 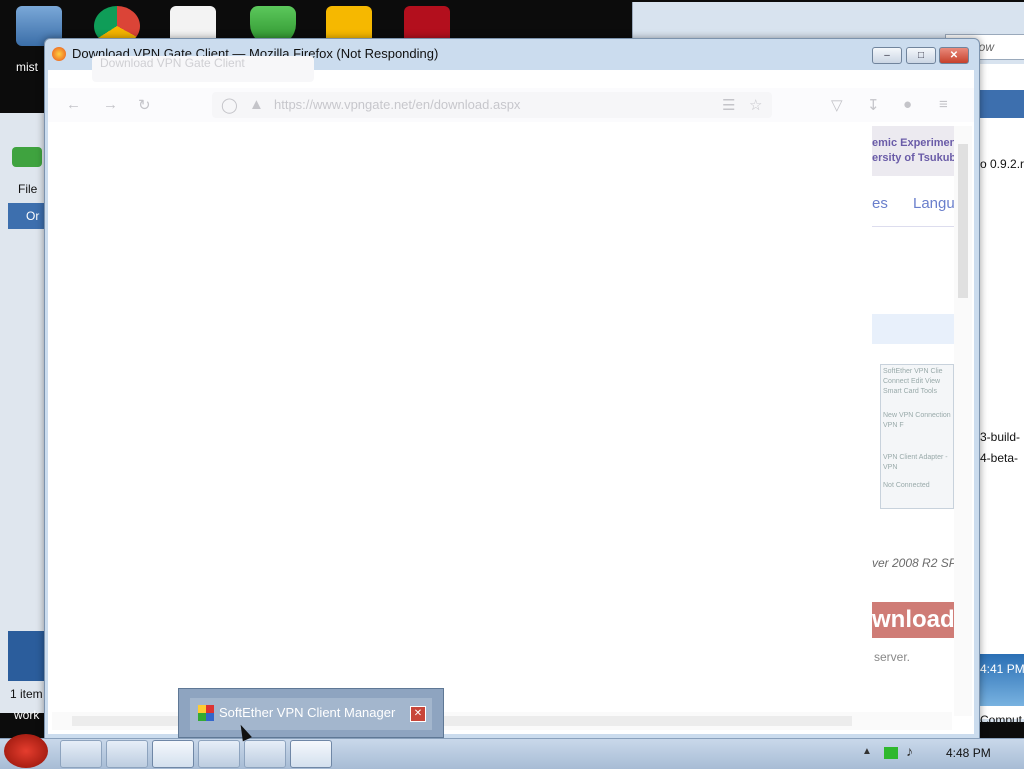 I want to click on preview-pane, so click(x=27, y=656).